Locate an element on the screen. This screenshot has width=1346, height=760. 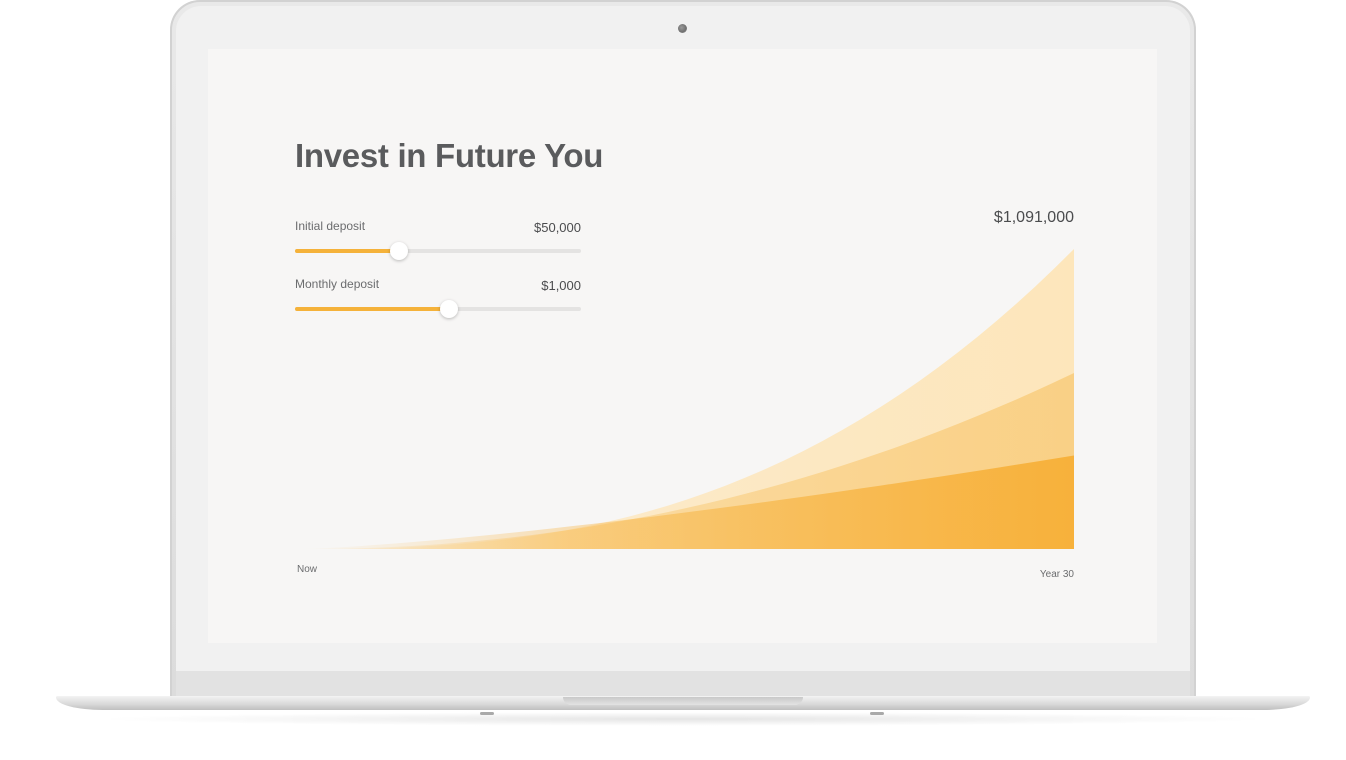
monthly-deposit-slider is located at coordinates (438, 309).